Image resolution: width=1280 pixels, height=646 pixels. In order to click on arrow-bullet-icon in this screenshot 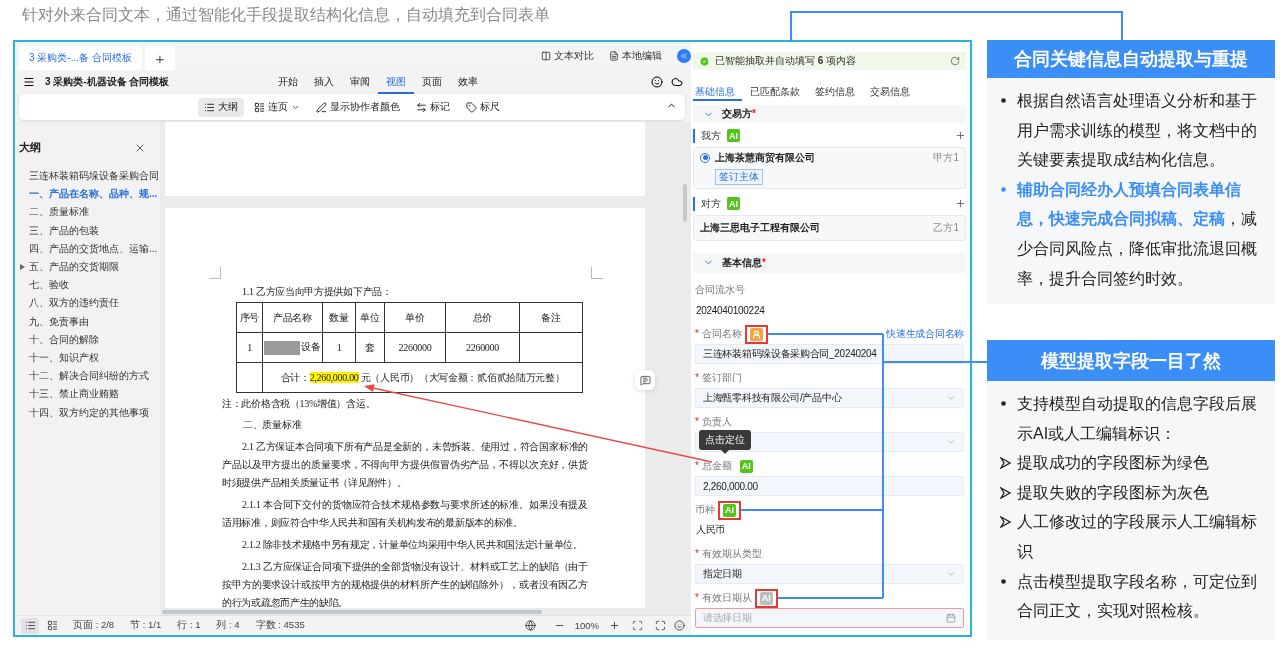, I will do `click(1005, 463)`.